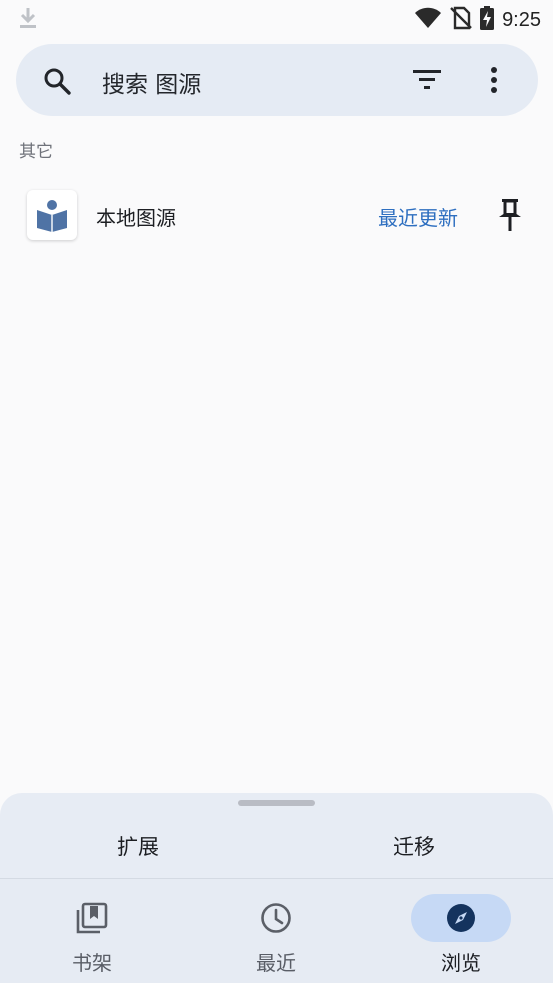 This screenshot has height=983, width=553. I want to click on tab-migrate: 迁移, so click(414, 846).